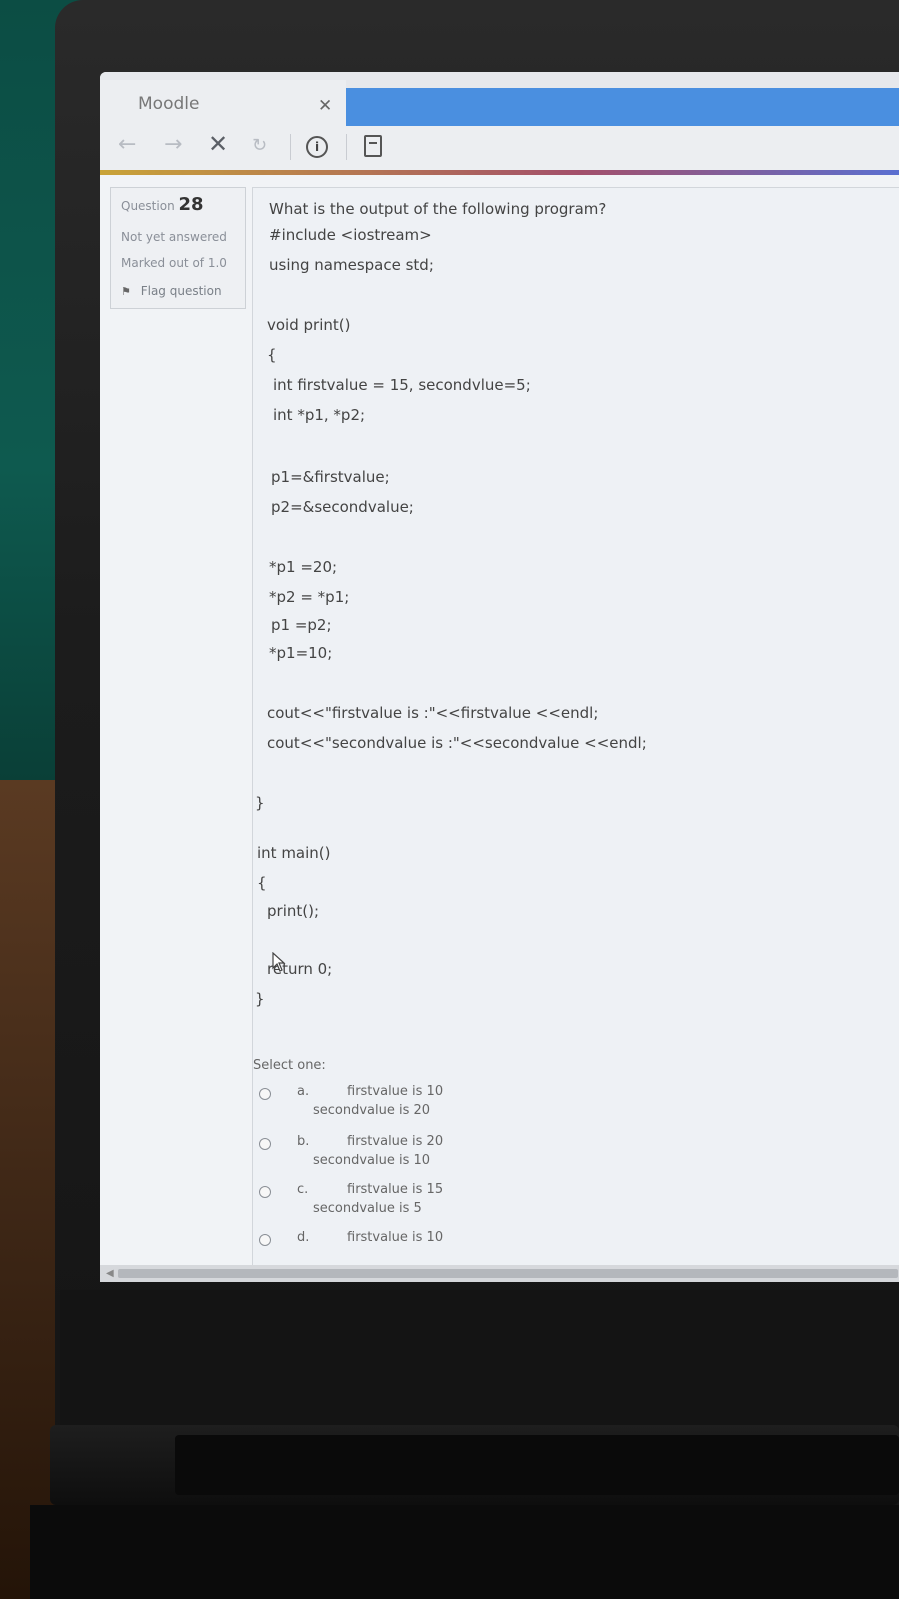 Image resolution: width=899 pixels, height=1599 pixels. Describe the element at coordinates (148, 206) in the screenshot. I see `question-number-label: Question` at that location.